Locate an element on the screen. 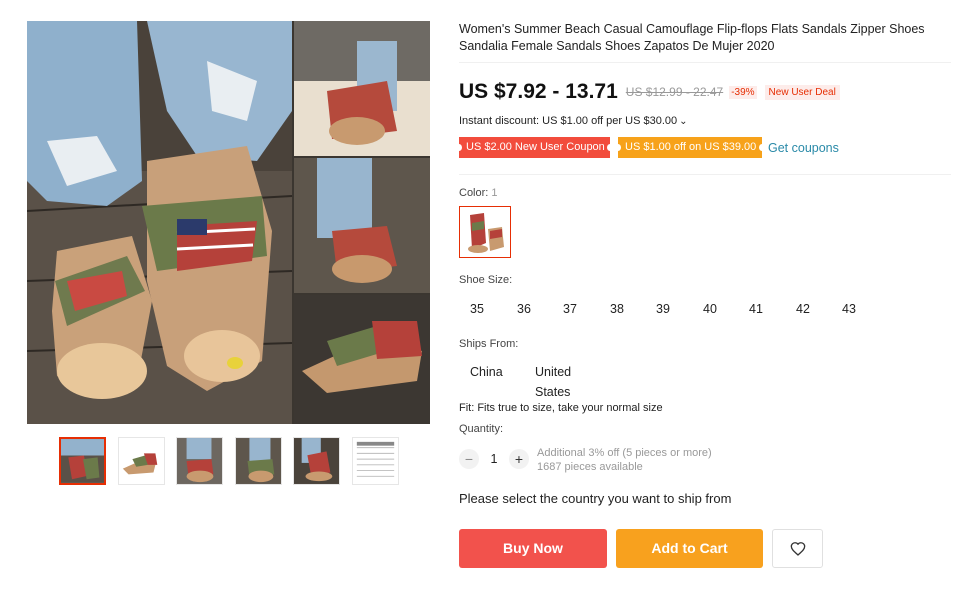 This screenshot has height=589, width=974. size-option: 43 is located at coordinates (849, 309).